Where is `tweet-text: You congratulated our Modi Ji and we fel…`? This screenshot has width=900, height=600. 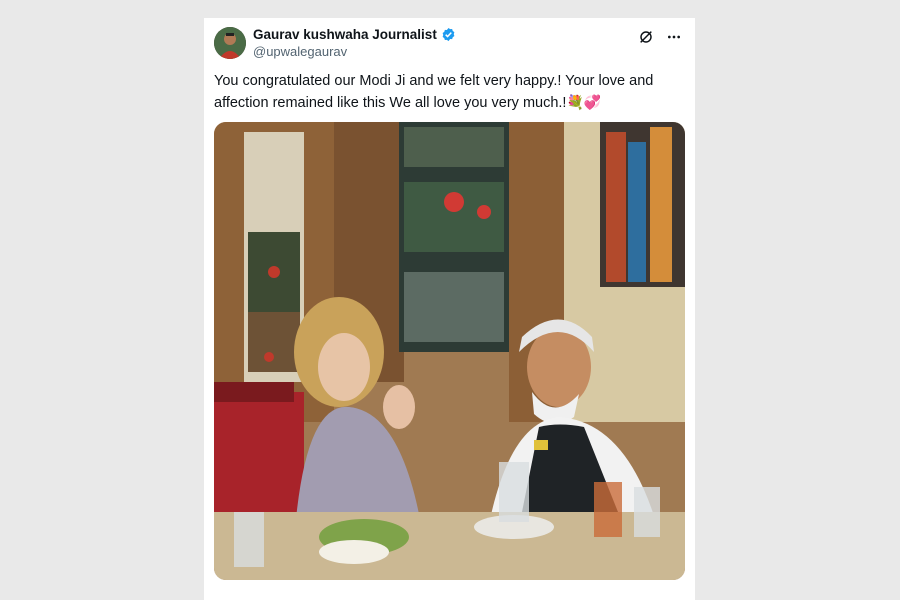
tweet-text: You congratulated our Modi Ji and we fel… is located at coordinates (449, 92).